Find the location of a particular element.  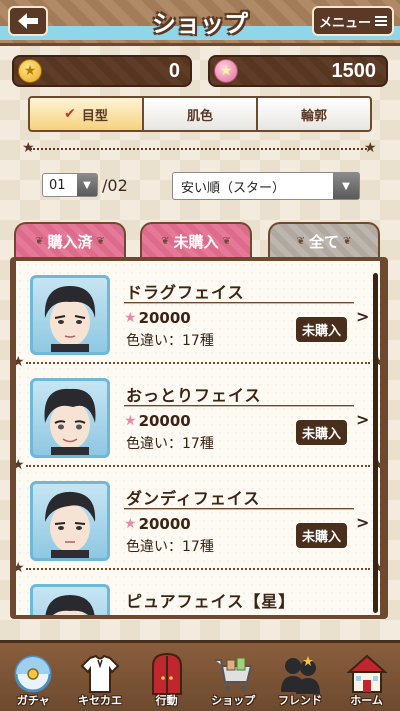

gacha-capsule-icon is located at coordinates (33, 674).